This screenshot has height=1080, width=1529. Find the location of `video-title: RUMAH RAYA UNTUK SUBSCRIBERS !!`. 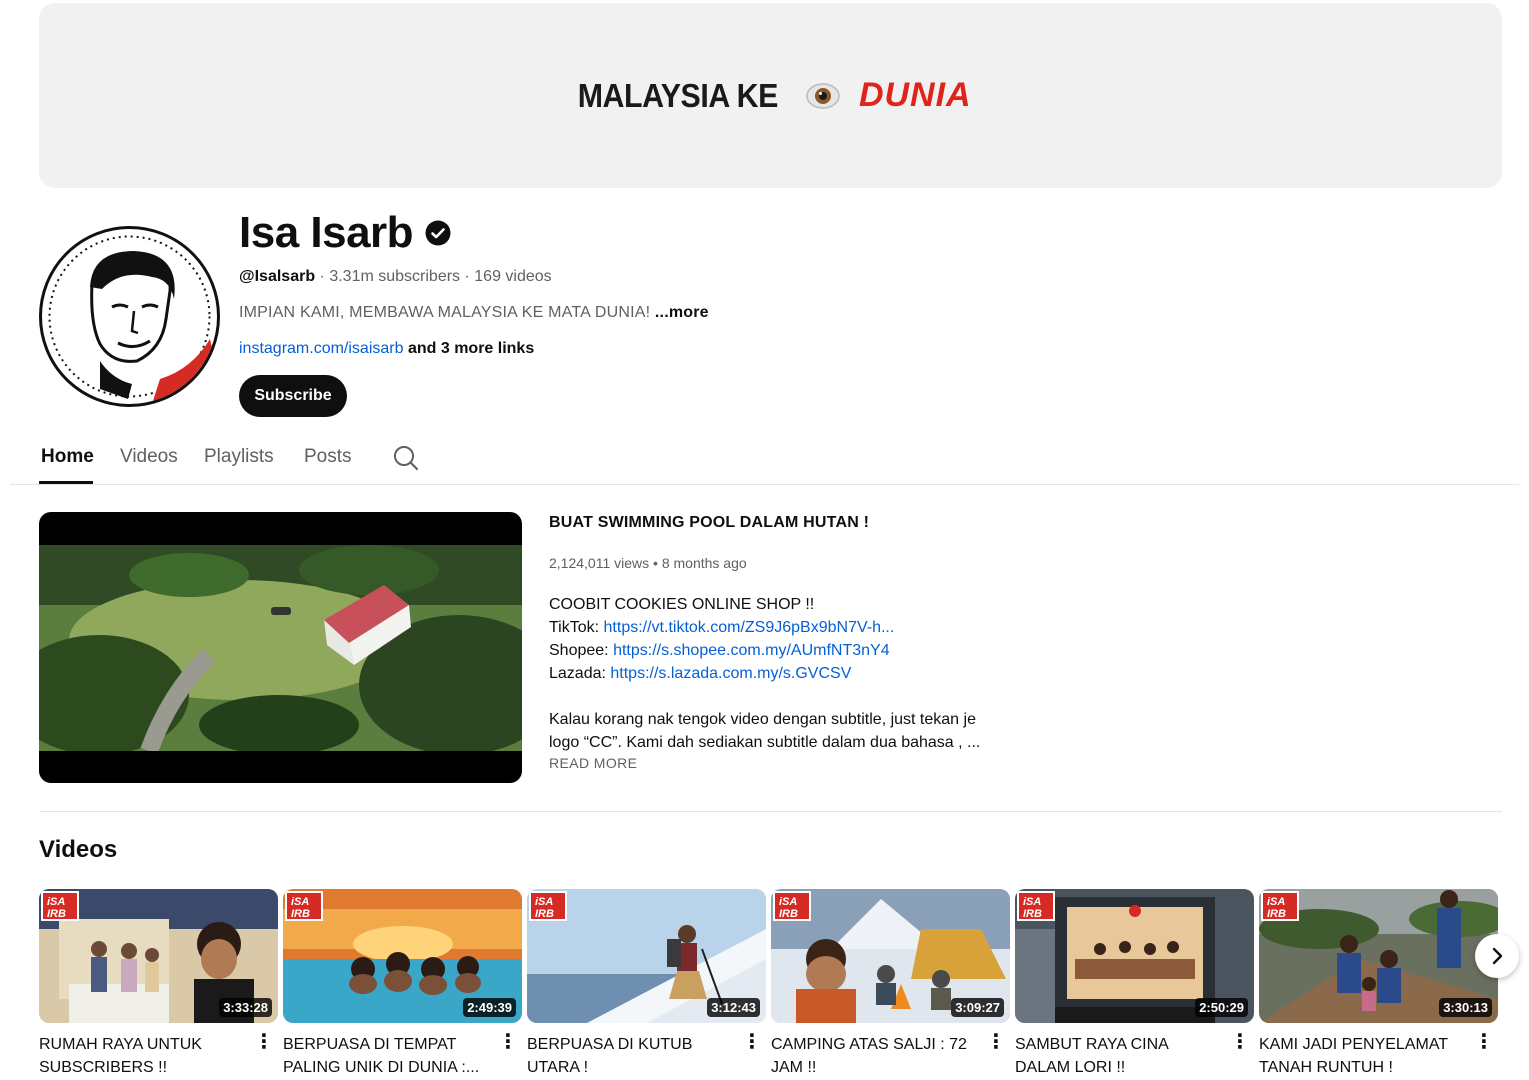

video-title: RUMAH RAYA UNTUK SUBSCRIBERS !! is located at coordinates (144, 1056).